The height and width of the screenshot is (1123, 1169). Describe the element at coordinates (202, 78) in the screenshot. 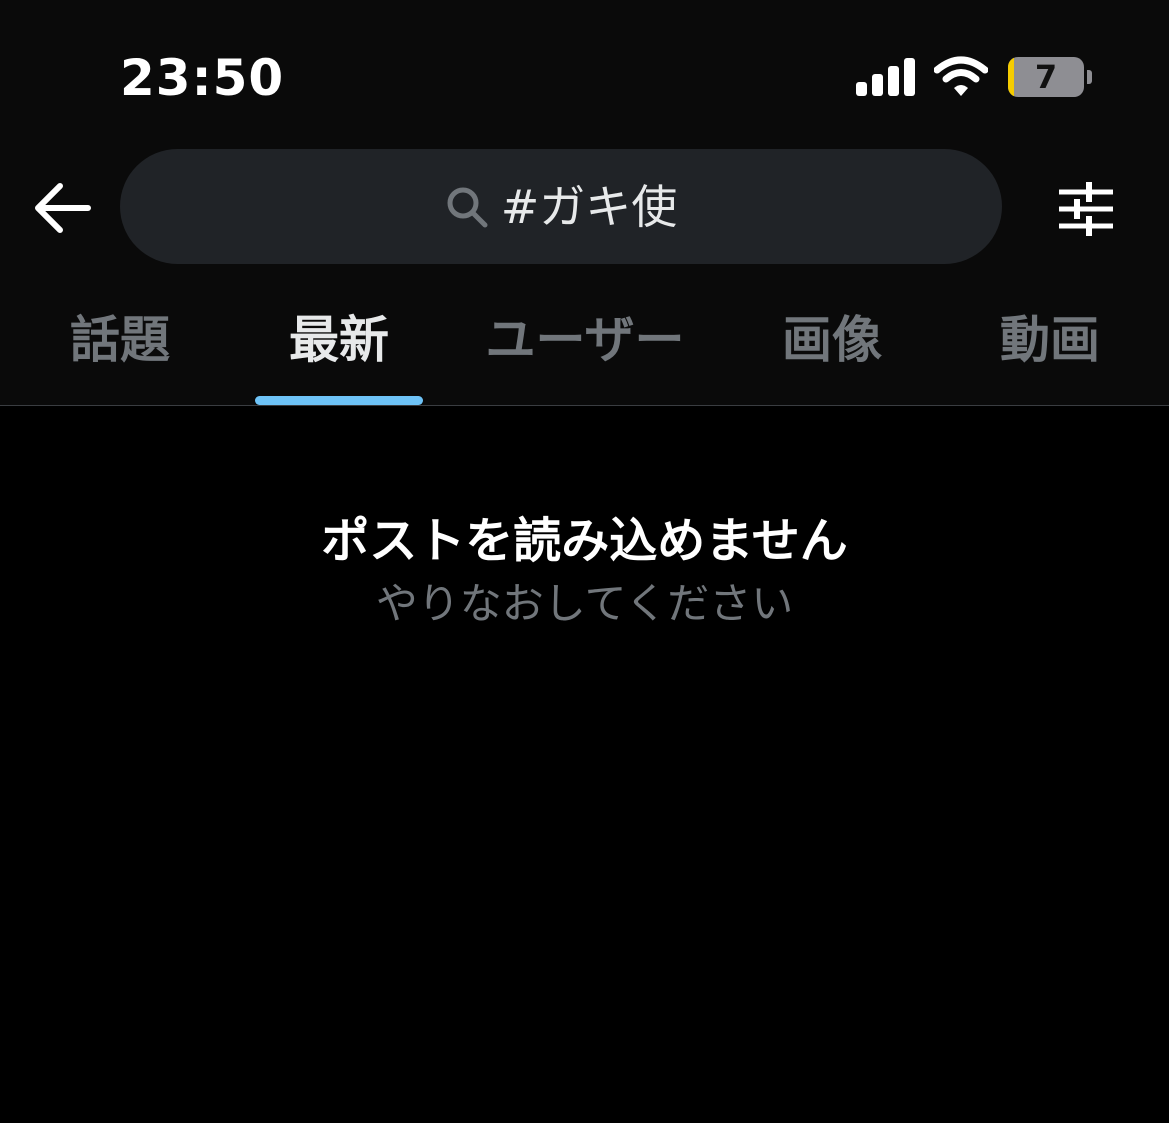

I see `status-time: 23:50` at that location.